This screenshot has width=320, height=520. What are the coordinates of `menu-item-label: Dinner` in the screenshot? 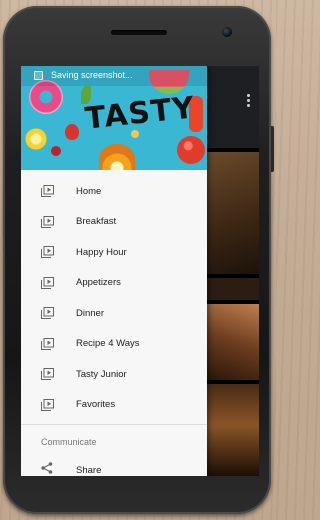 It's located at (90, 313).